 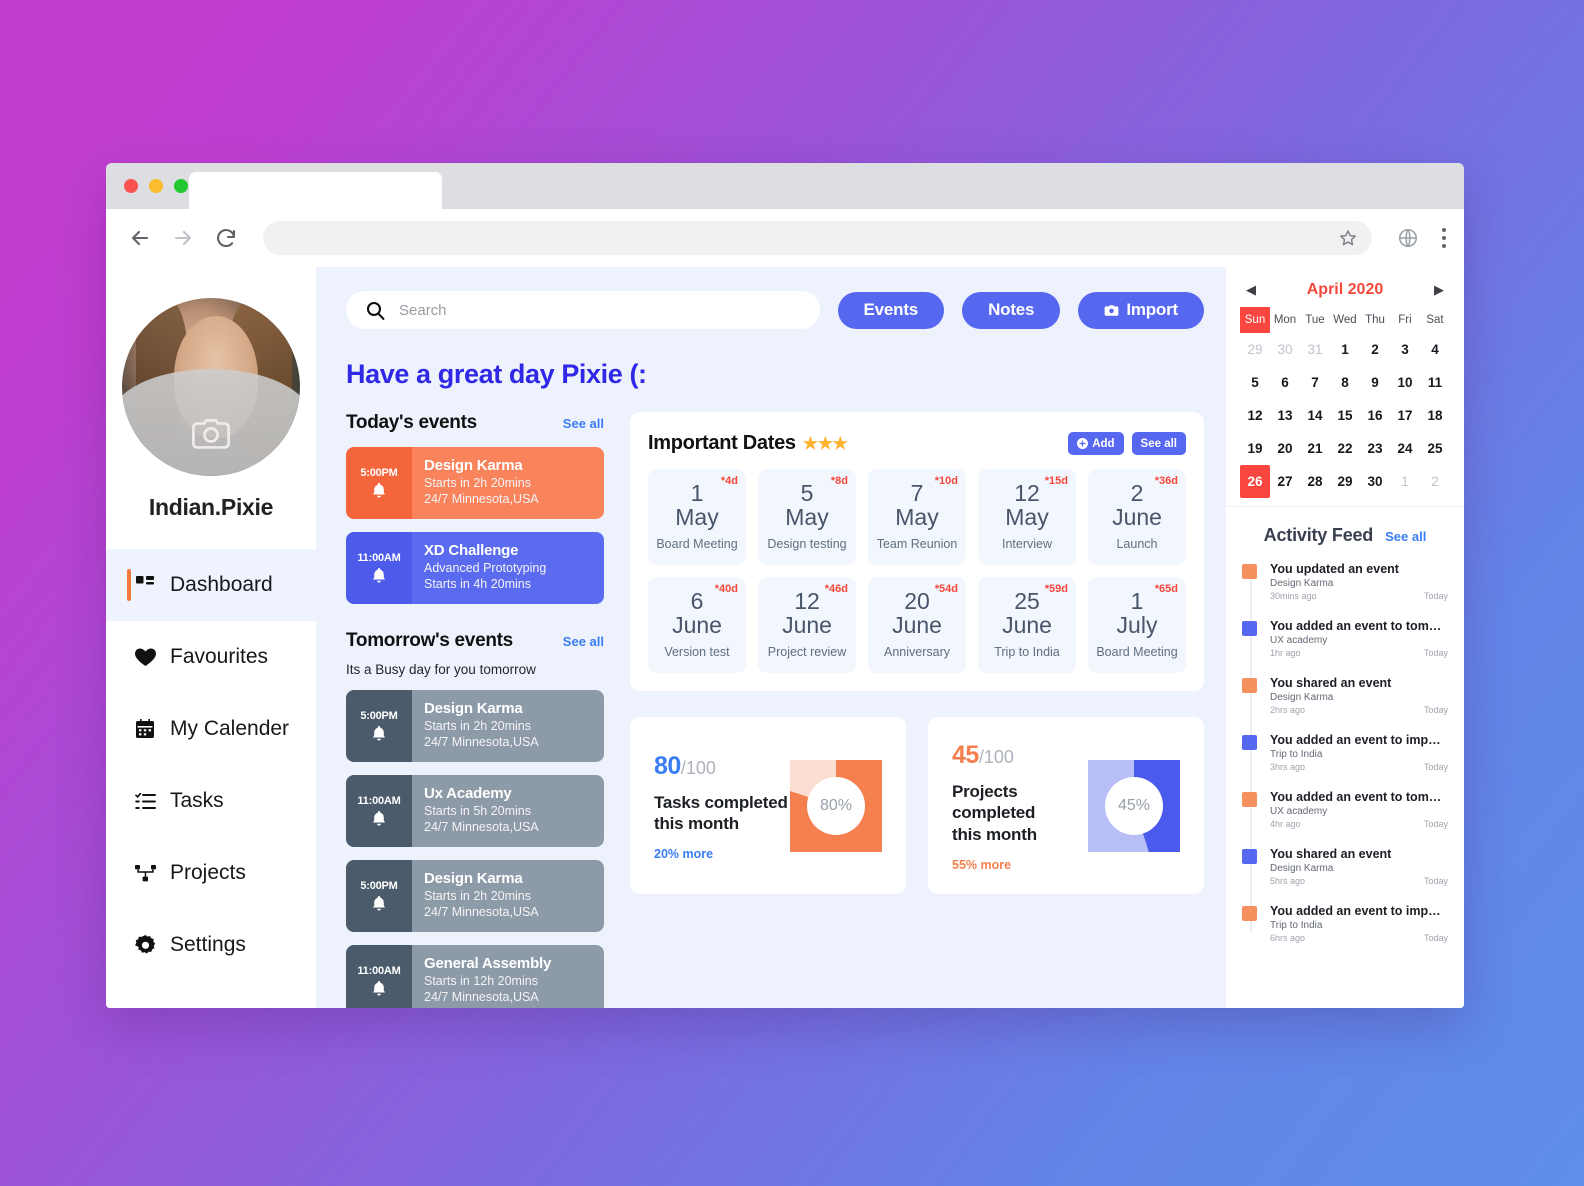 I want to click on activity-marker-icon, so click(x=1249, y=799).